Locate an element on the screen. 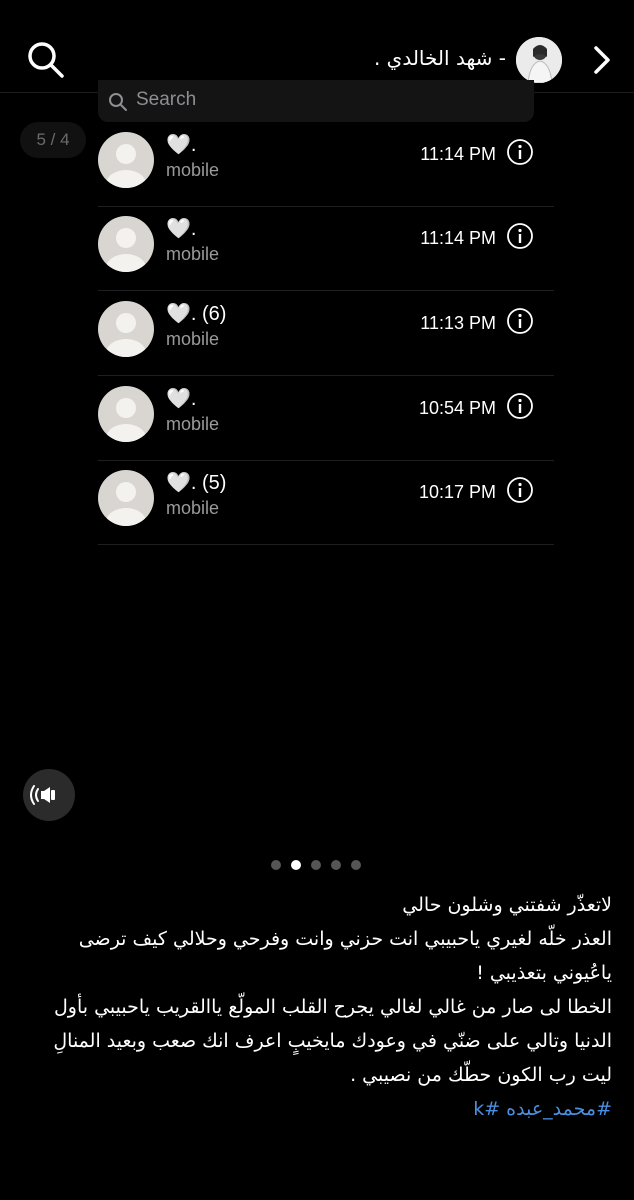 The width and height of the screenshot is (634, 1200). profile-avatar is located at coordinates (539, 60).